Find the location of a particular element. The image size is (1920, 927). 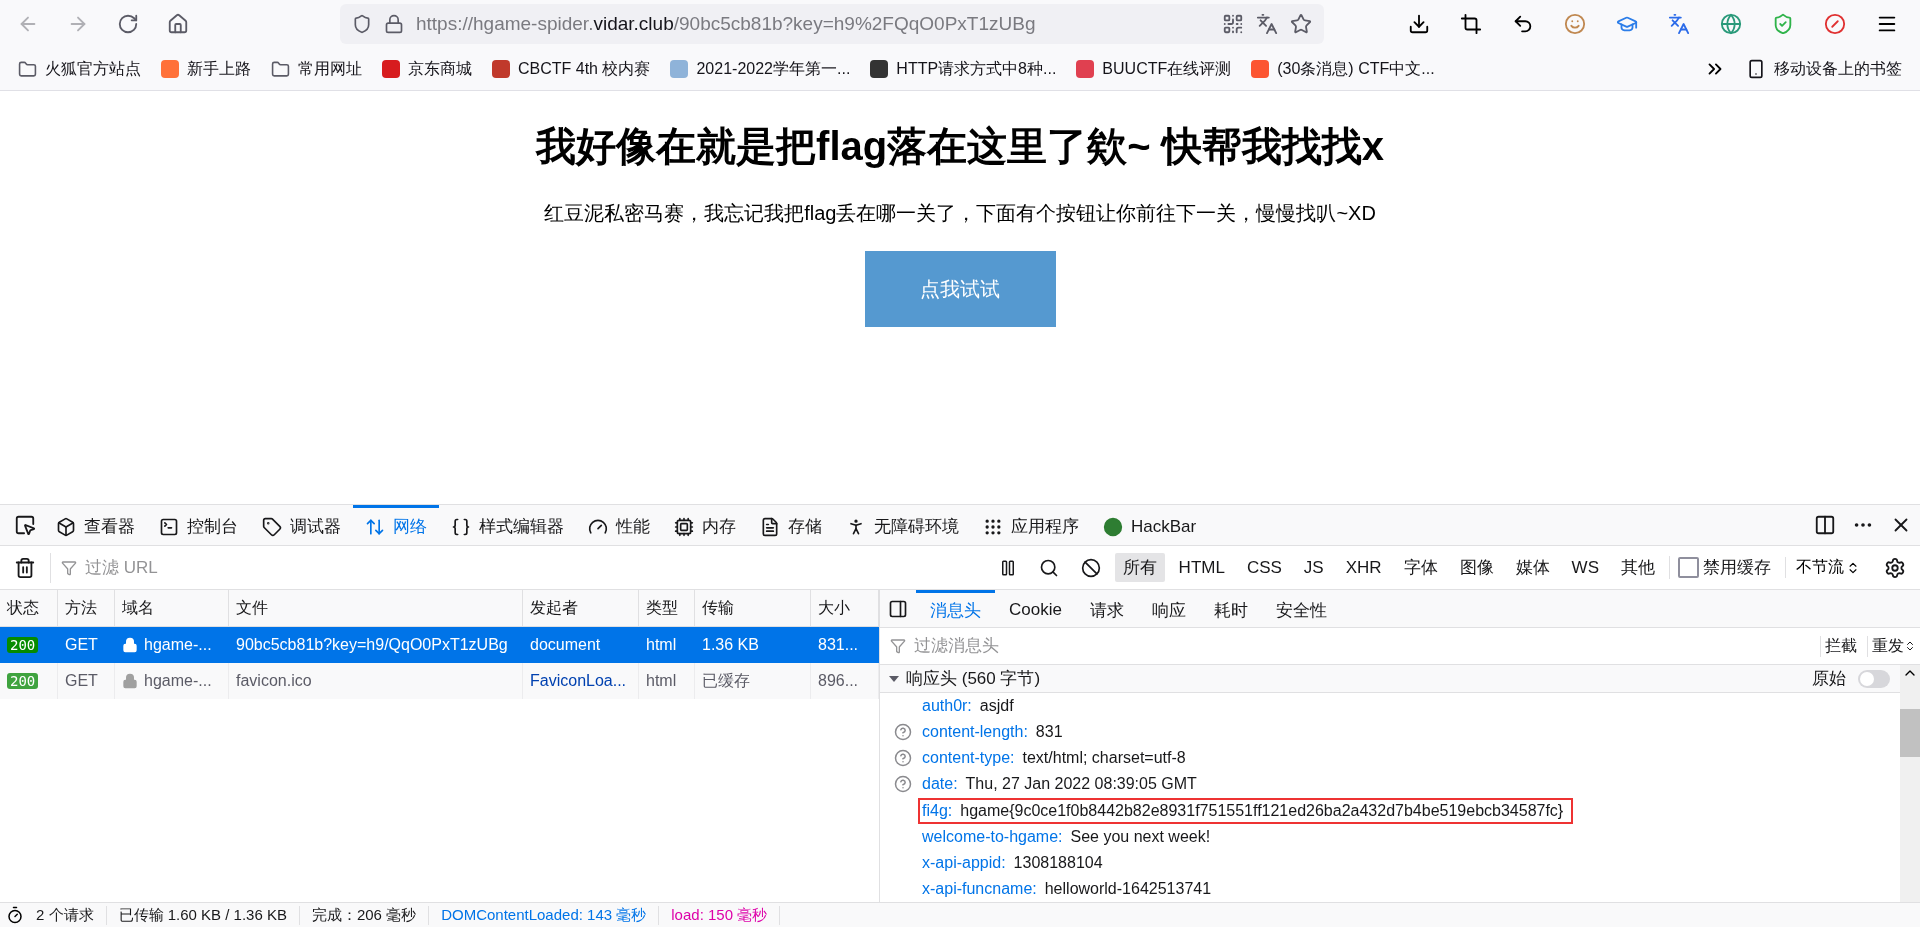

bookmark: BUUCTF在线评测 is located at coordinates (1154, 69).